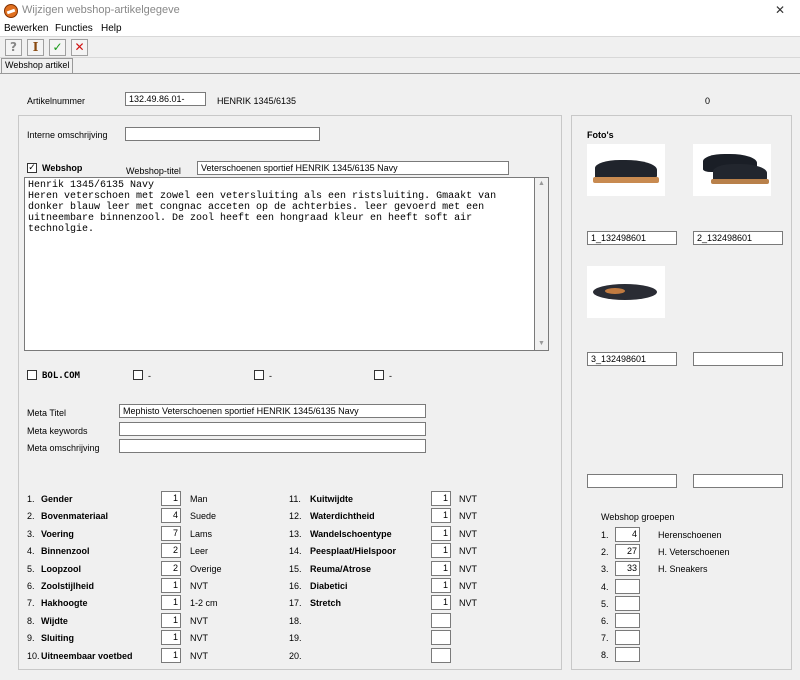  I want to click on bolcom-checkbox, so click(32, 375).